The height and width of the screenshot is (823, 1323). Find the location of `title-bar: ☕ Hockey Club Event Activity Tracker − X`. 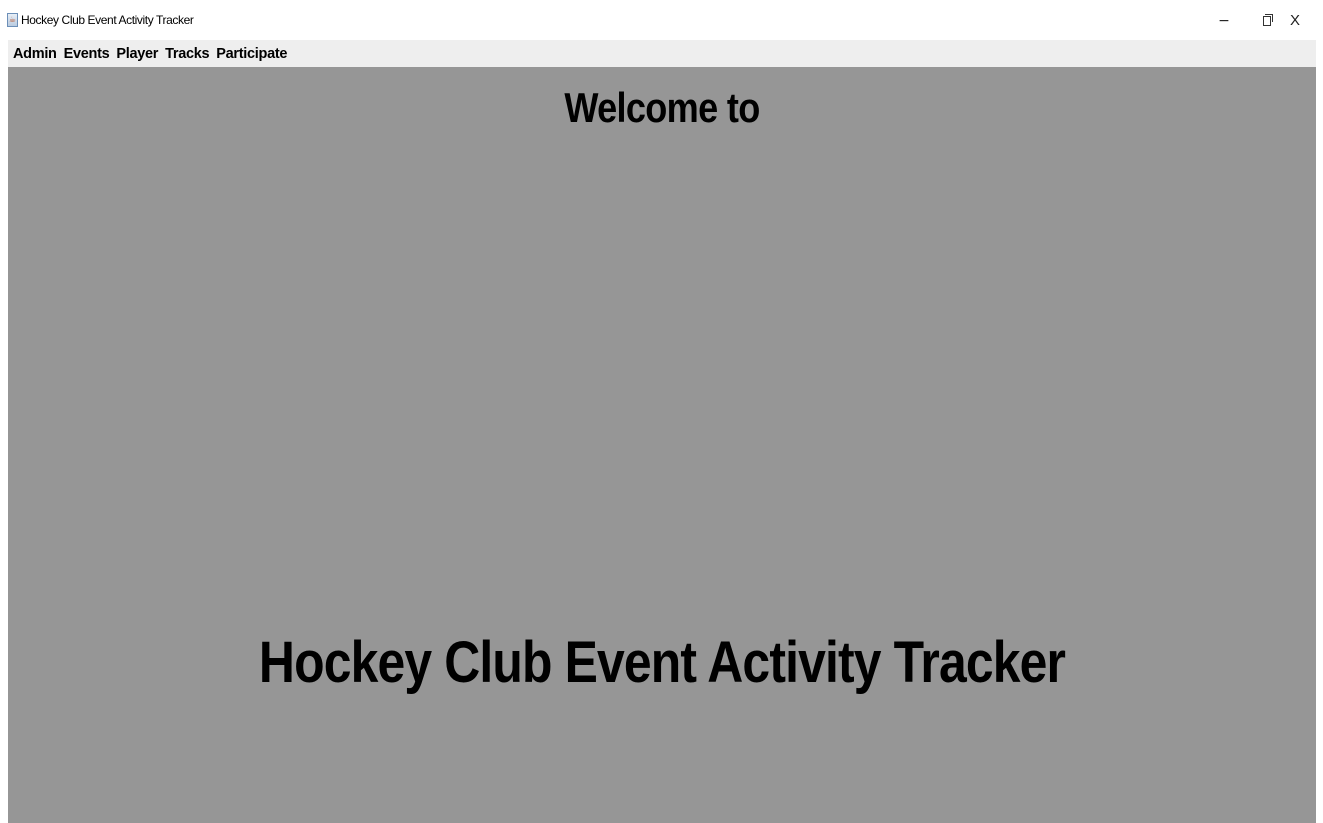

title-bar: ☕ Hockey Club Event Activity Tracker − X is located at coordinates (661, 20).